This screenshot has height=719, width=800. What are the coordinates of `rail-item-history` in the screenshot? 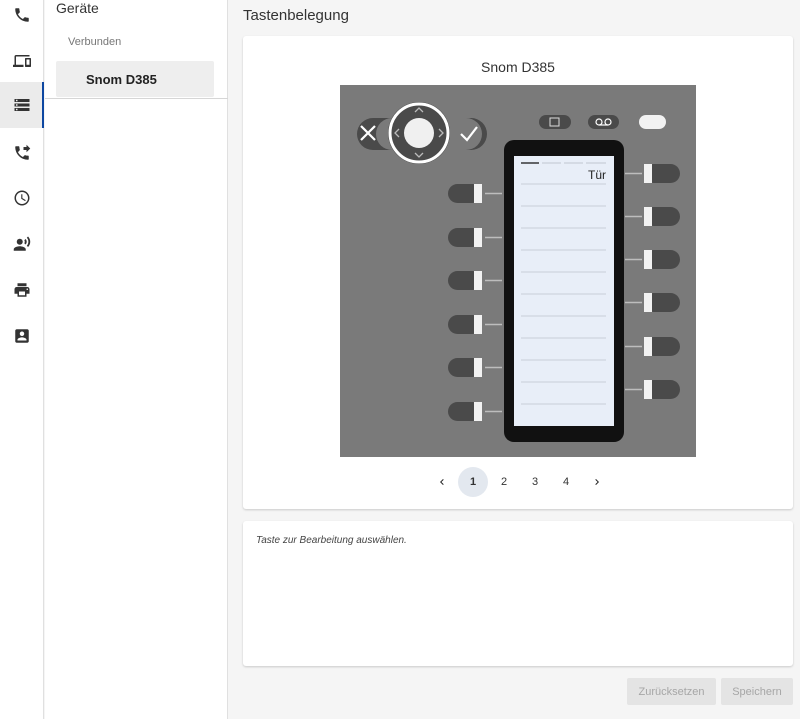 It's located at (22, 198).